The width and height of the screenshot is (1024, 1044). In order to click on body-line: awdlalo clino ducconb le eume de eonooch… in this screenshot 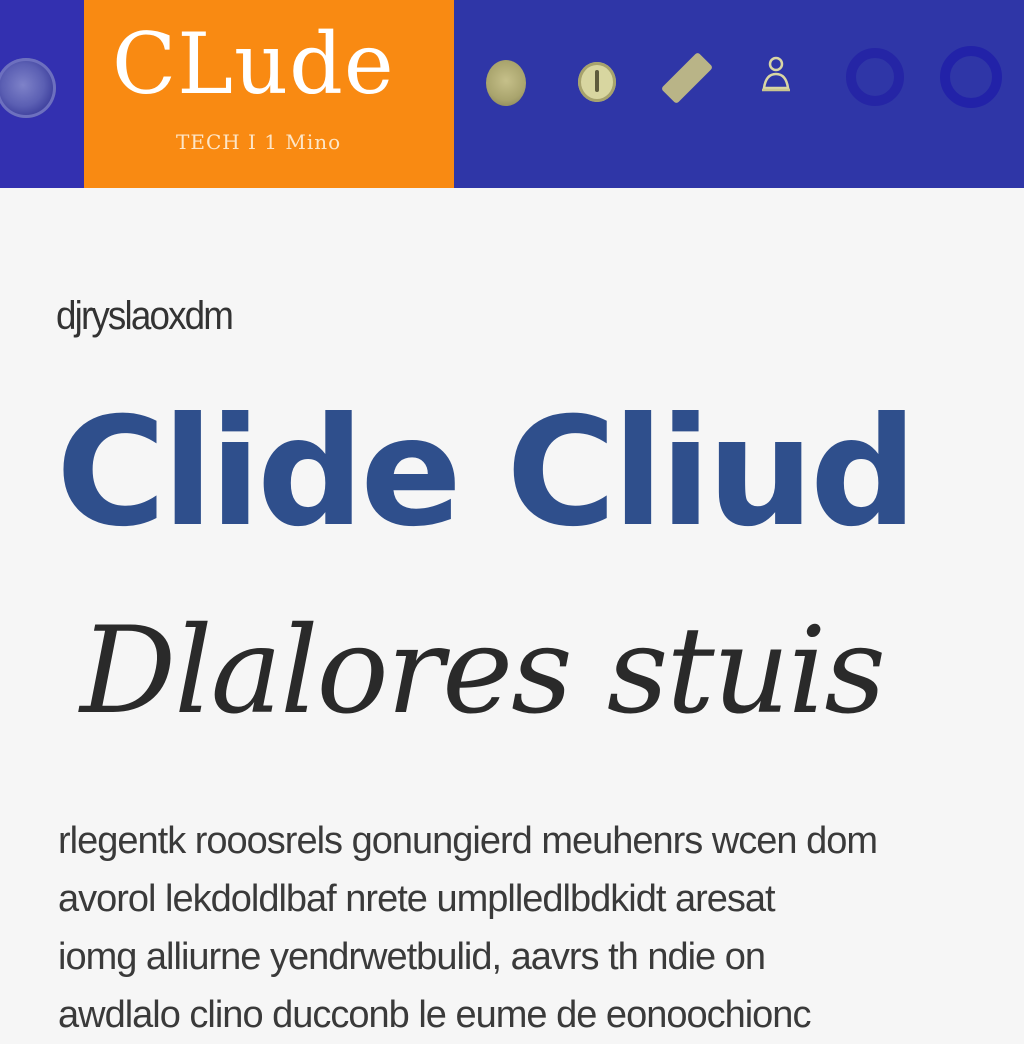, I will do `click(434, 1015)`.